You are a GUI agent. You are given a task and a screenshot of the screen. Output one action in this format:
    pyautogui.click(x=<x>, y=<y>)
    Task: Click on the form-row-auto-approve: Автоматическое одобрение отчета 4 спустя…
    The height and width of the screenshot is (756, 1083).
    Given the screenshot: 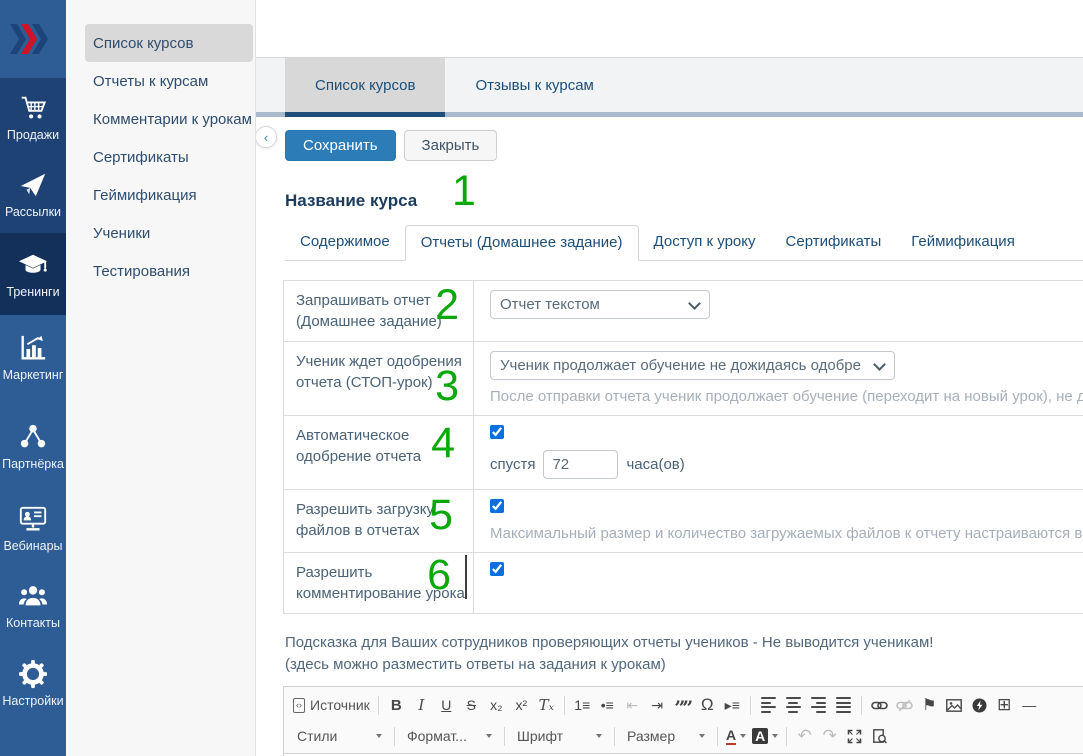 What is the action you would take?
    pyautogui.click(x=683, y=452)
    